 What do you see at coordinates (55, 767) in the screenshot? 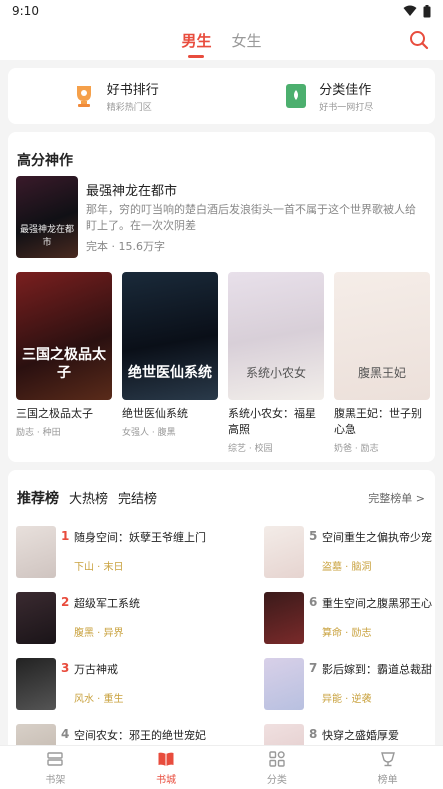
I see `nav-bookshelf: 书架` at bounding box center [55, 767].